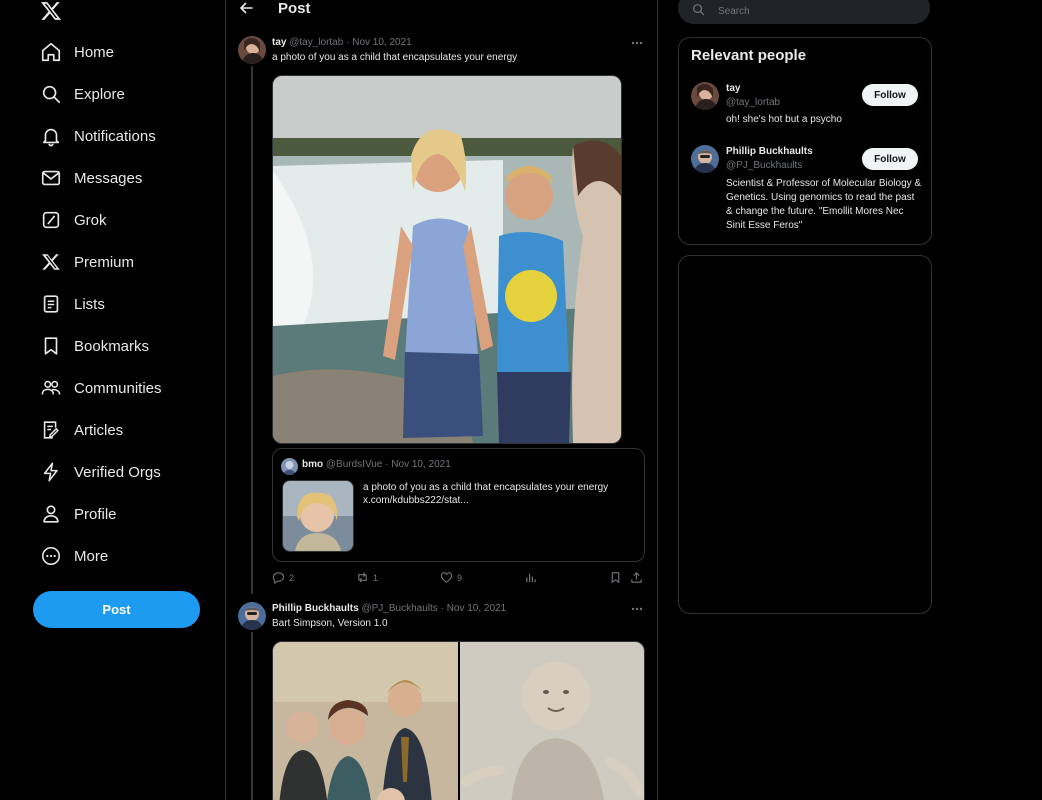 This screenshot has height=800, width=1042. What do you see at coordinates (292, 577) in the screenshot?
I see `reply-count: 2` at bounding box center [292, 577].